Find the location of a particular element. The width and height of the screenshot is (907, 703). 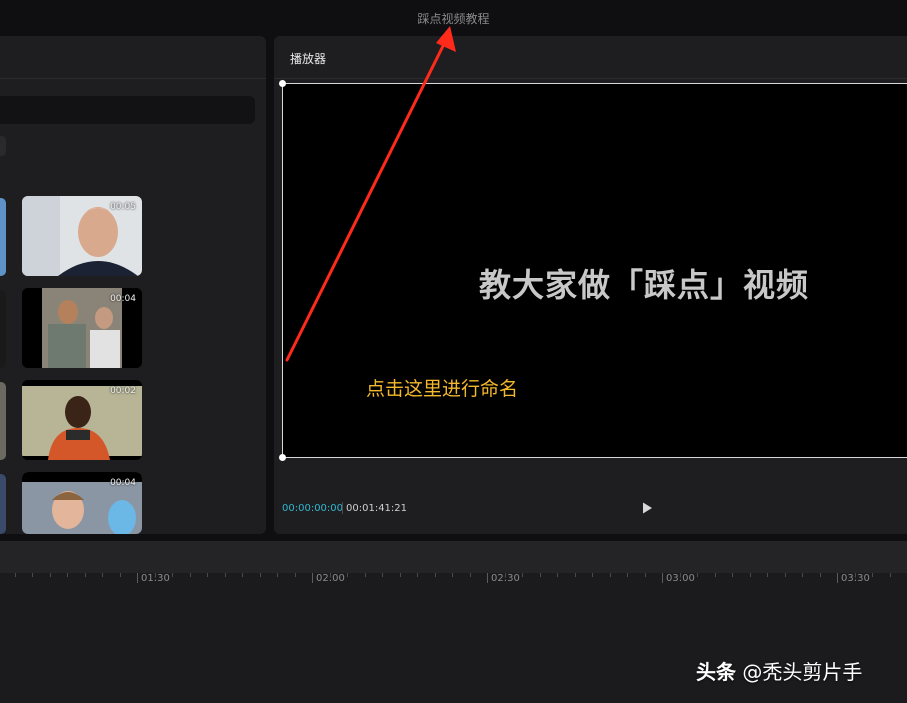

annotation-text: 点击这里进行命名 is located at coordinates (442, 389).